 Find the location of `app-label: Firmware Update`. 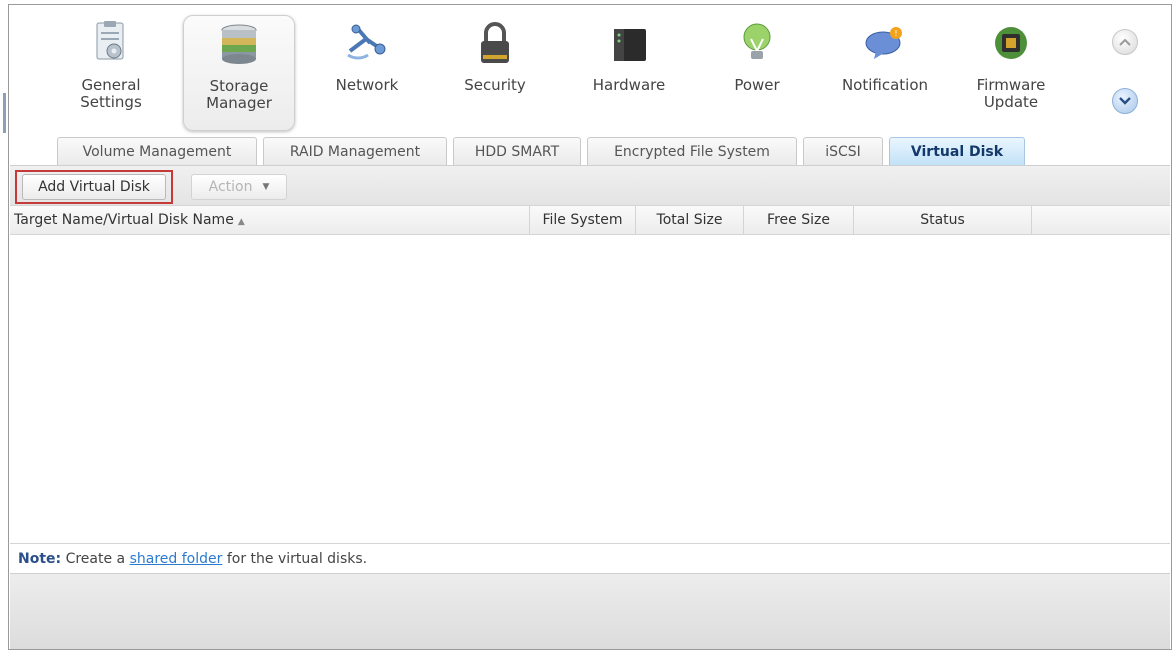

app-label: Firmware Update is located at coordinates (1011, 93).